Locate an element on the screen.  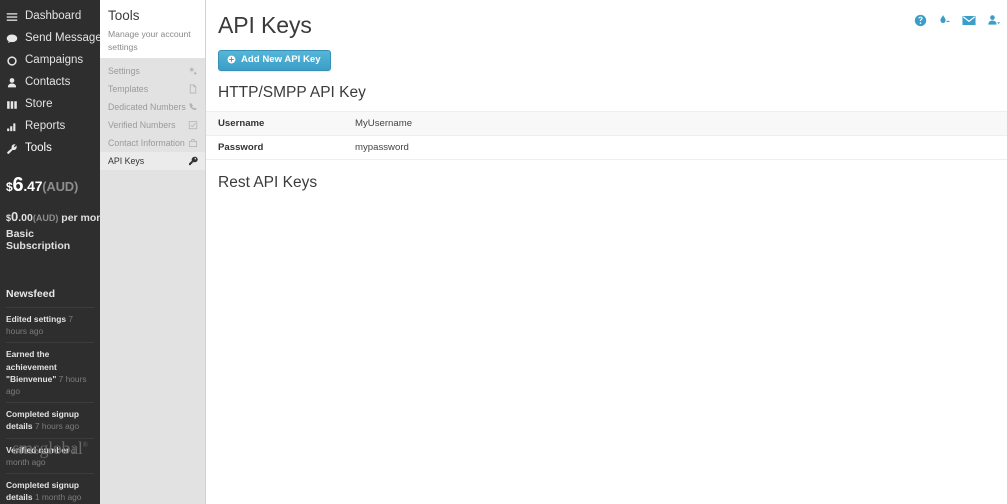
bar-chart-icon is located at coordinates (12, 127).